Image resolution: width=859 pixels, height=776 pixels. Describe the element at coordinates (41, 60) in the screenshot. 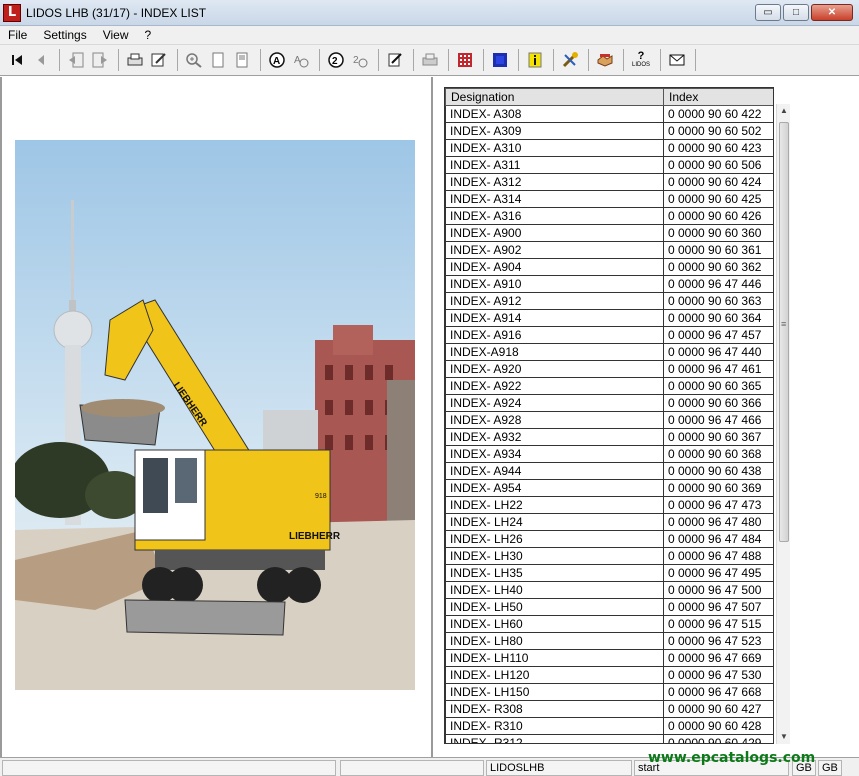

I see `previous-icon` at that location.